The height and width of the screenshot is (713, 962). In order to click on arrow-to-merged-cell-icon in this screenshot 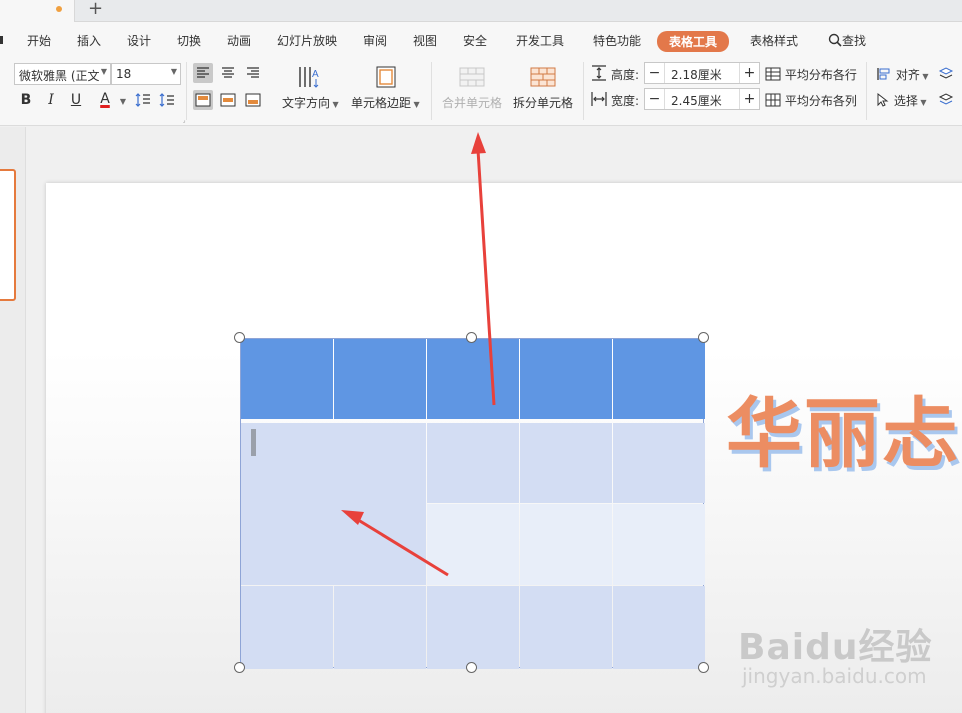, I will do `click(395, 543)`.